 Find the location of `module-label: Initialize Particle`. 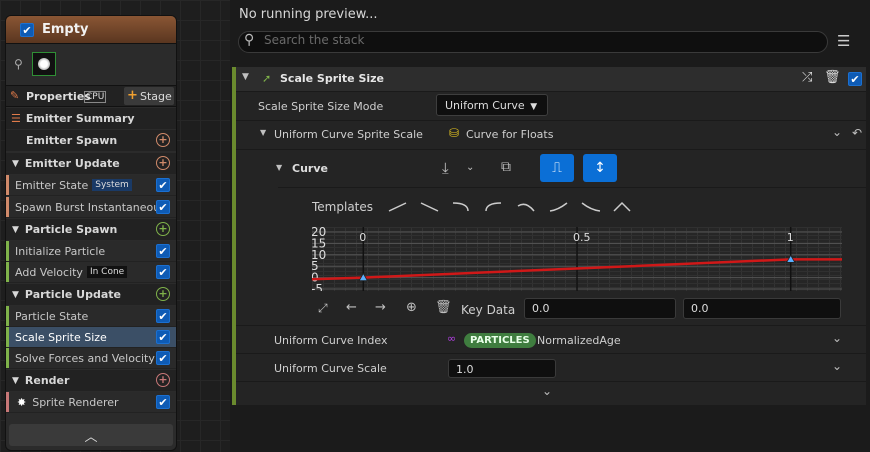

module-label: Initialize Particle is located at coordinates (60, 251).